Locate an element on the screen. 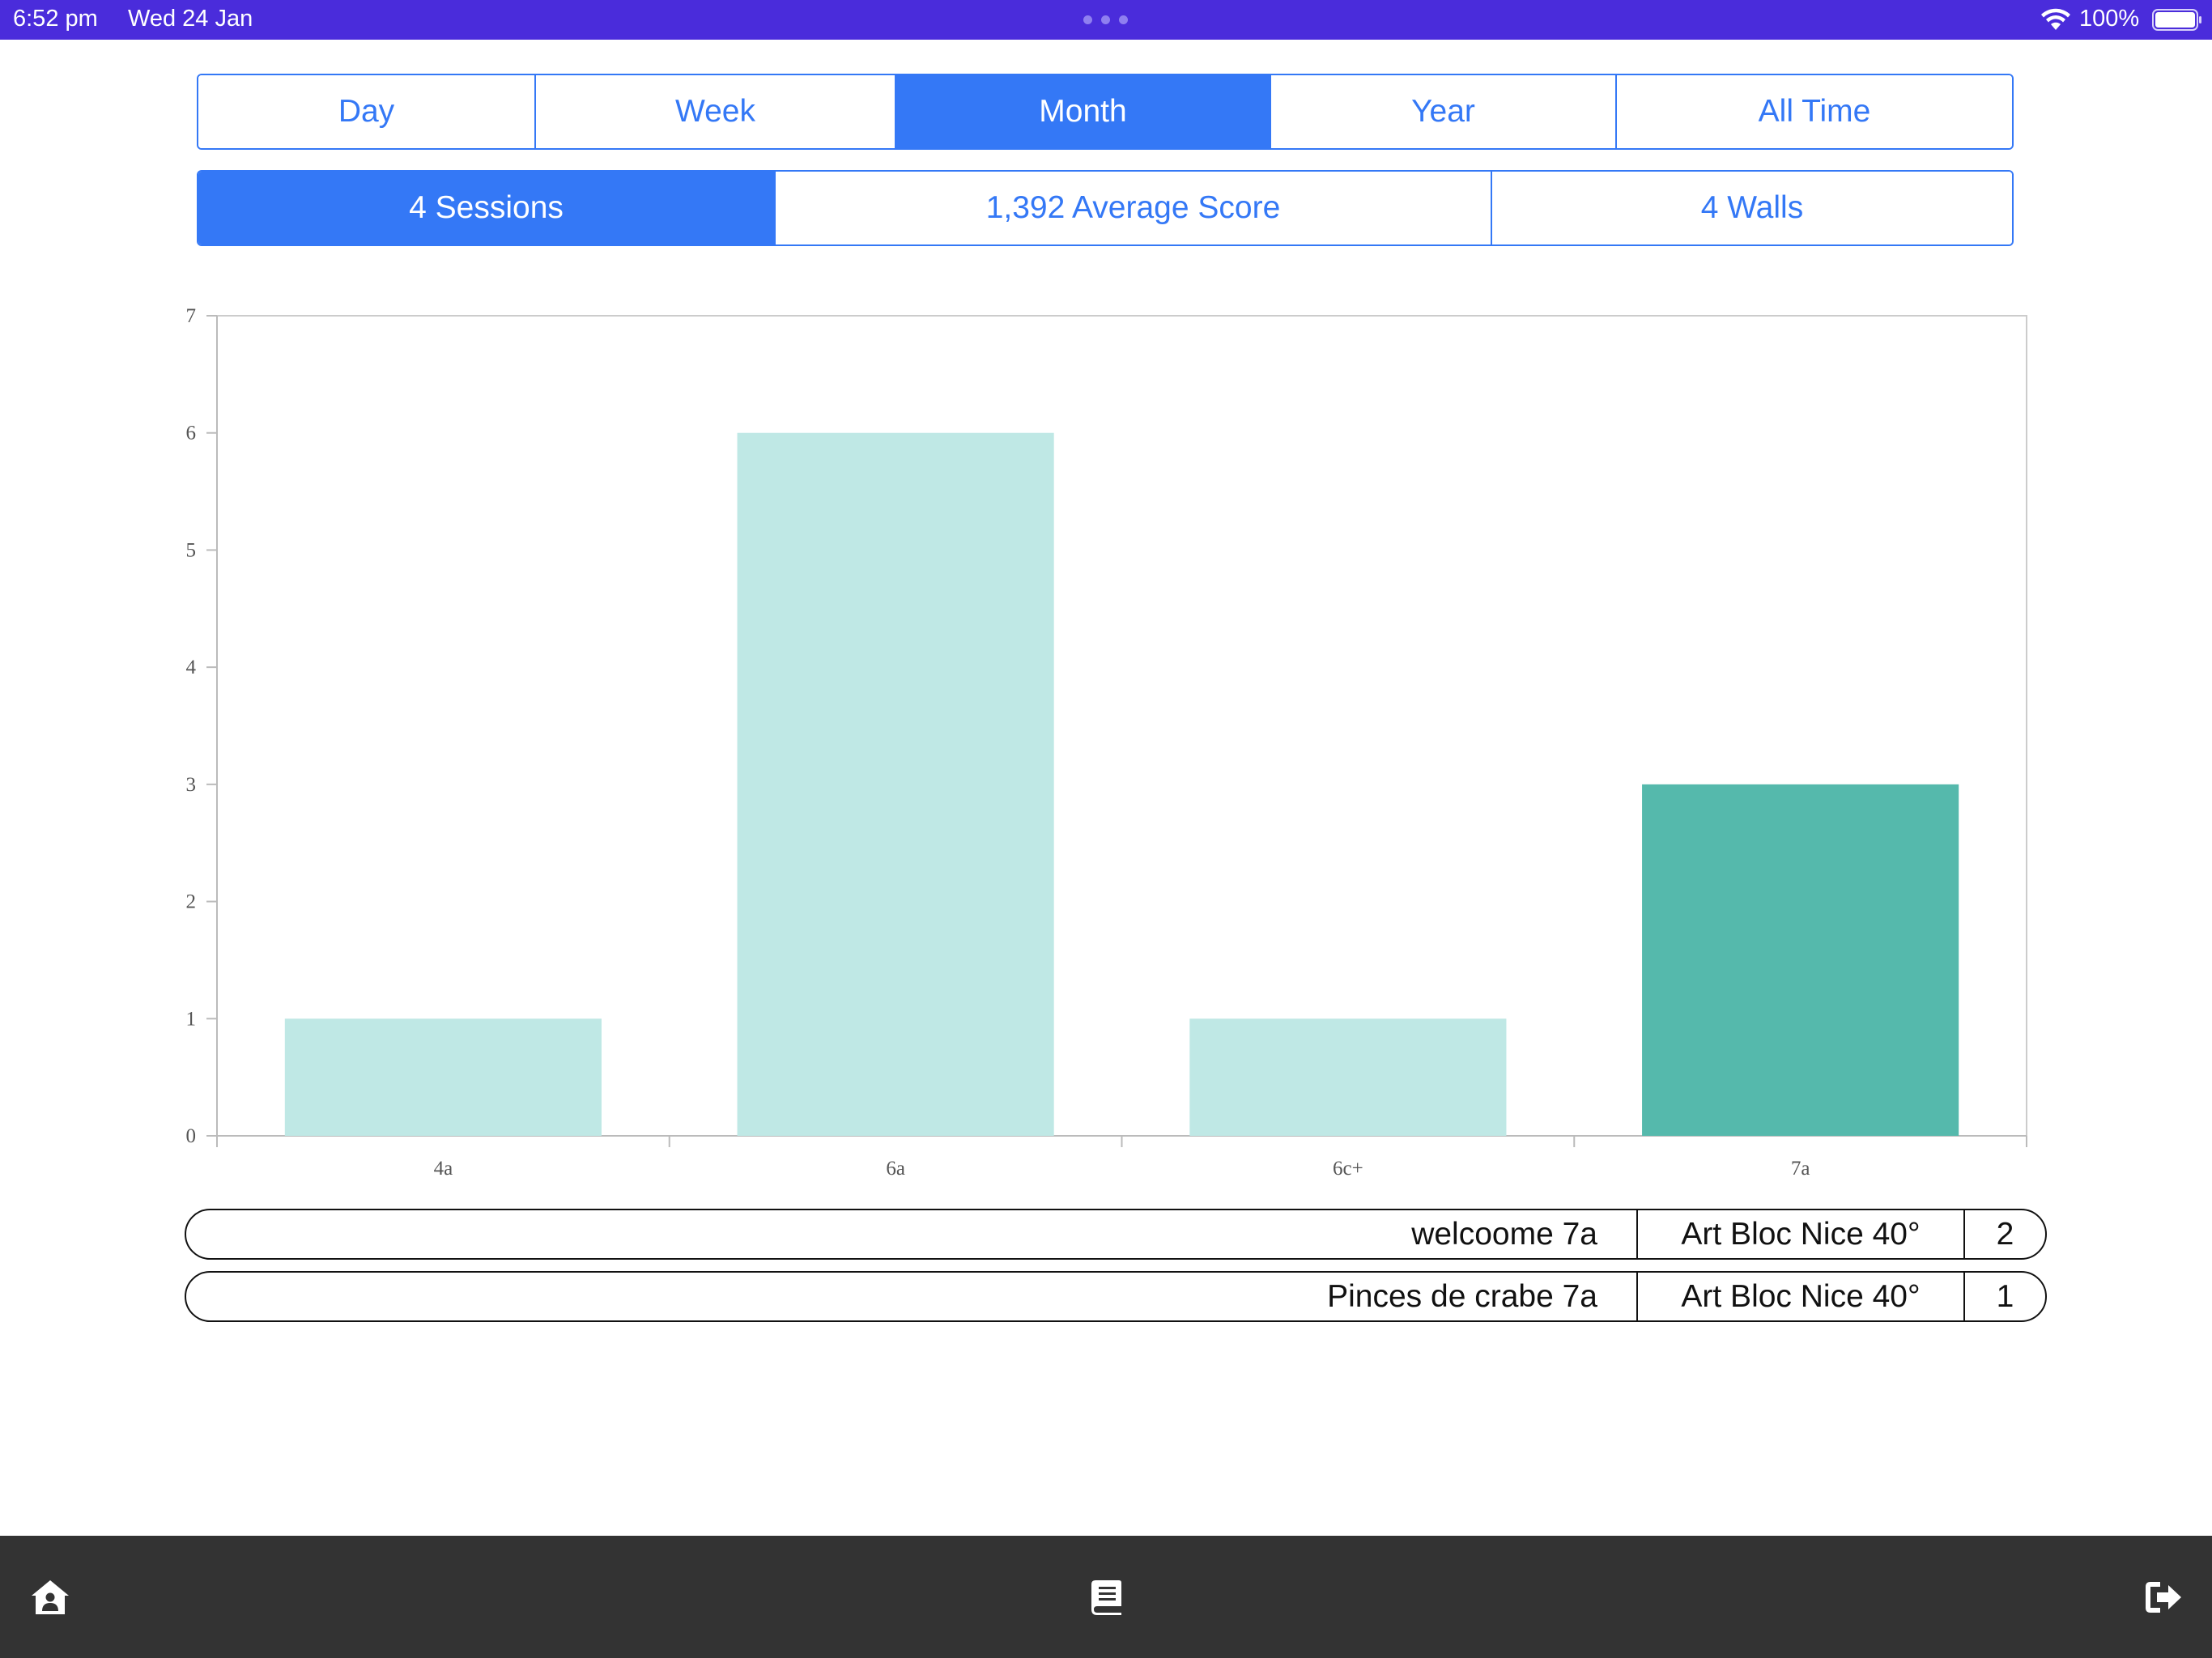  y-tick-label: 3 is located at coordinates (191, 785).